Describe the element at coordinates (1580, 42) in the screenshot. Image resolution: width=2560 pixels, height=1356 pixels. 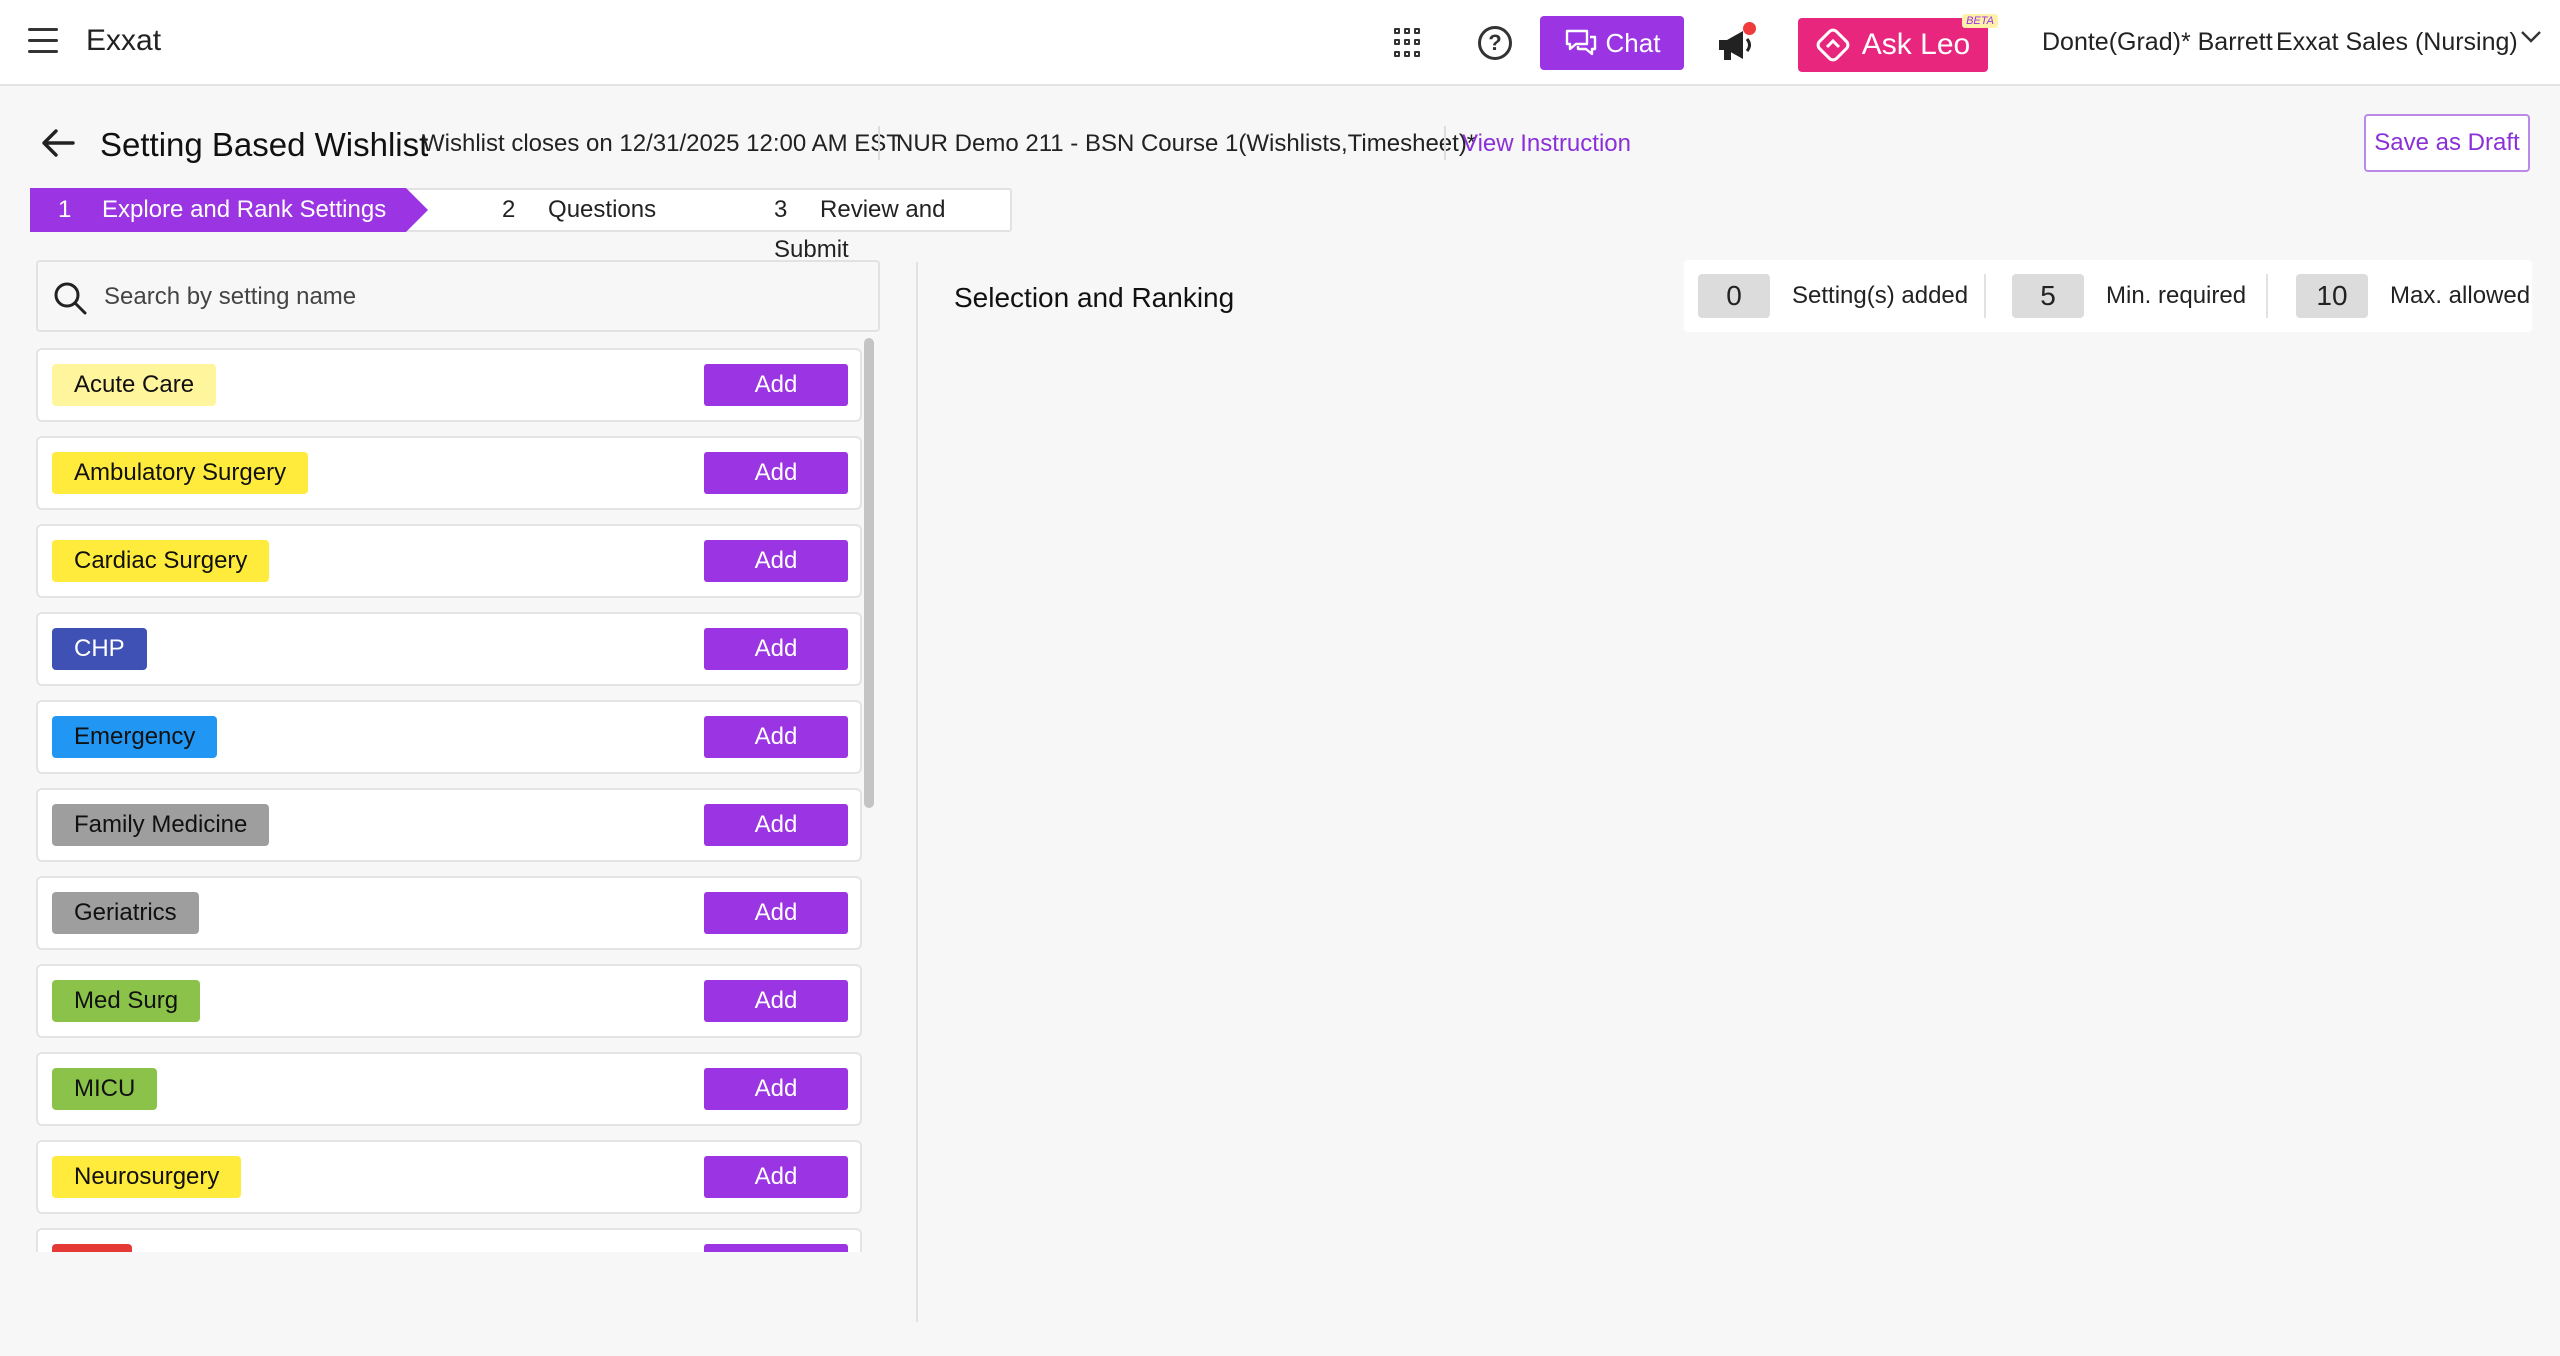
I see `chat-bubbles-icon` at that location.